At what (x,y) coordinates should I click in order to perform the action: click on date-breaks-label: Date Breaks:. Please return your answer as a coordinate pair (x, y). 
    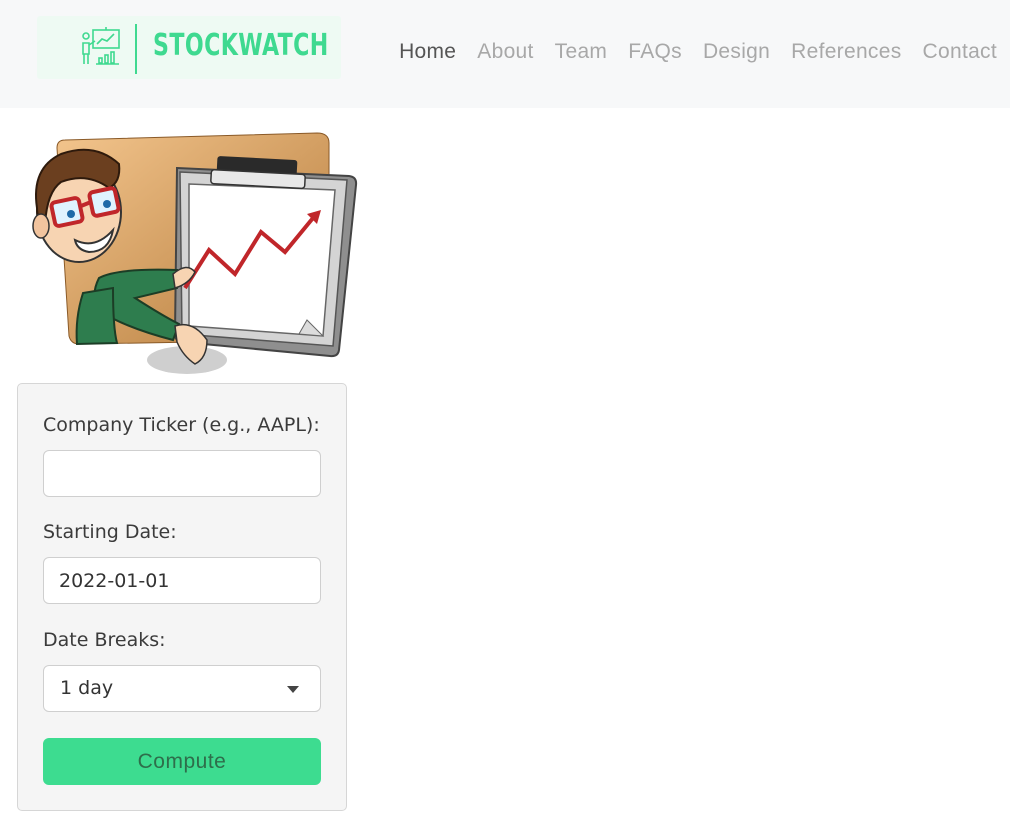
    Looking at the image, I should click on (104, 640).